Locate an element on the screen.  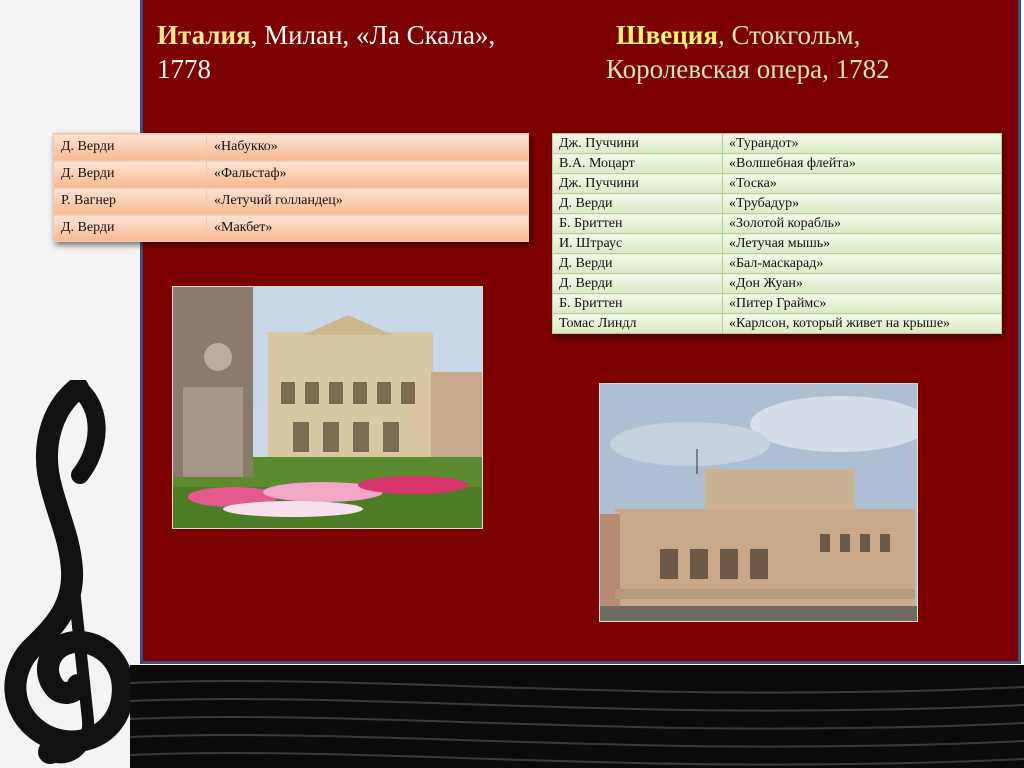
sweden-row: Дж. Пуччини «Тоска» is located at coordinates (777, 183).